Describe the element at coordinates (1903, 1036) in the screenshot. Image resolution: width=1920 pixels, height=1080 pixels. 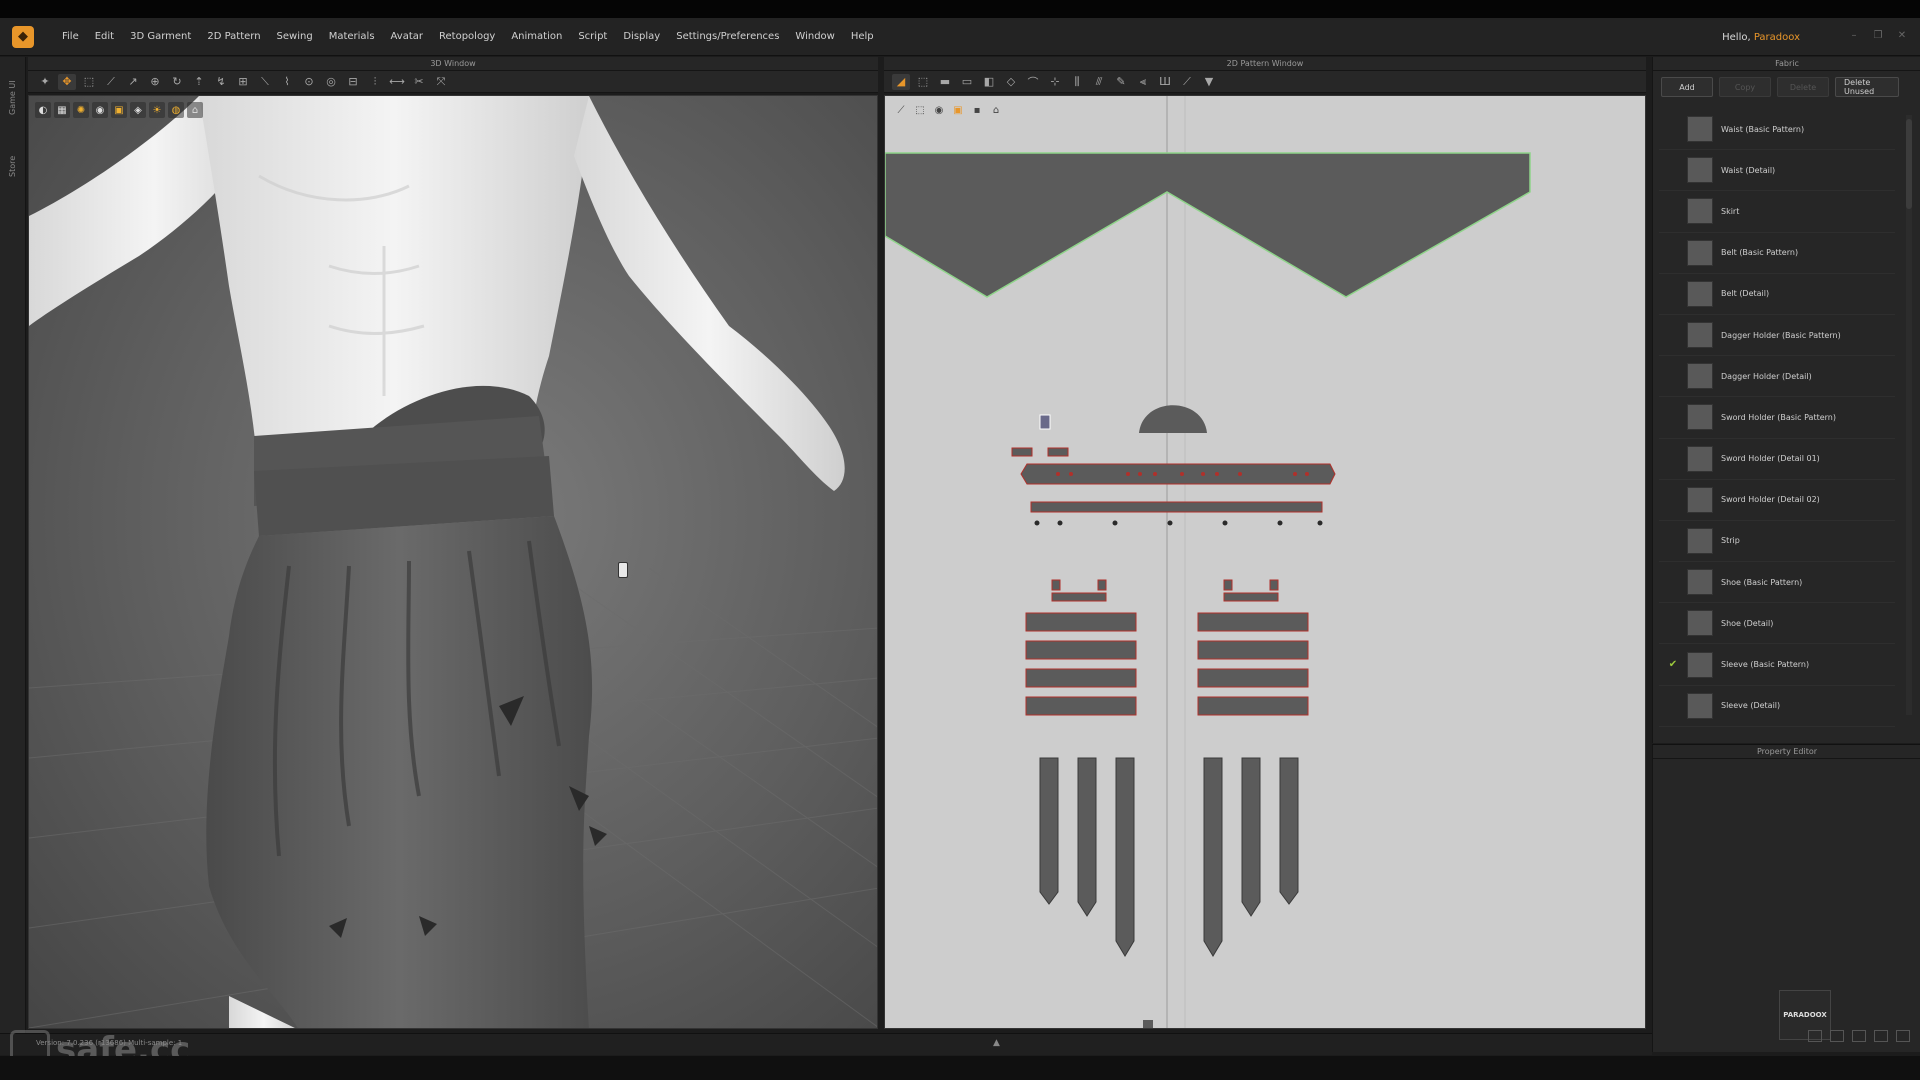
I see `layout-fullscreen-icon` at that location.